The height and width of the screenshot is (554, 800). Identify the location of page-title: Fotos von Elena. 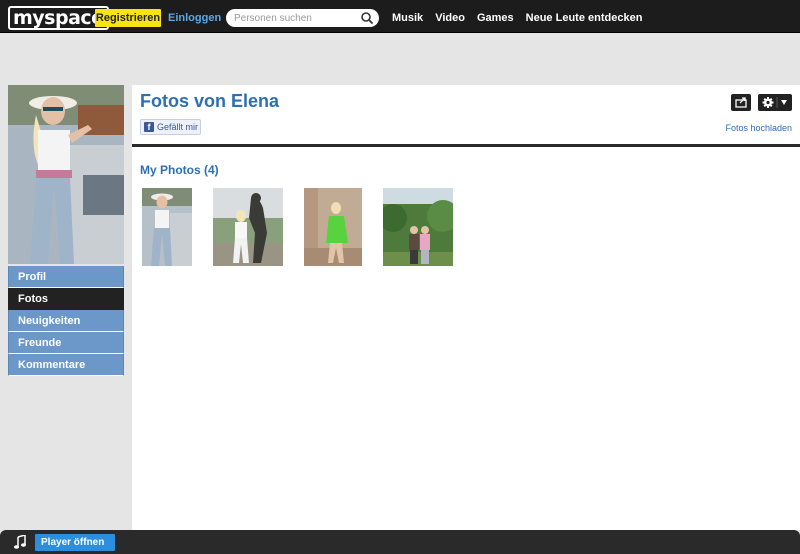
(210, 101).